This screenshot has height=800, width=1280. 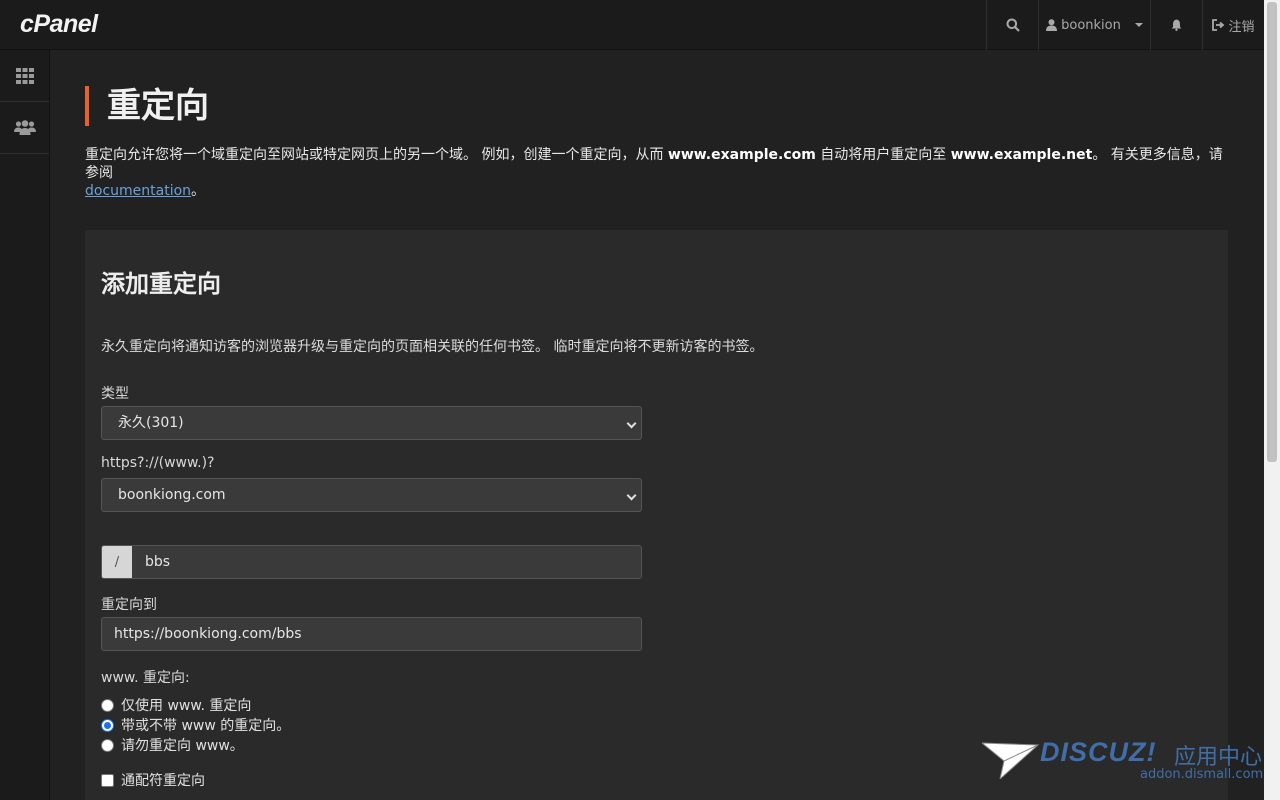 I want to click on users-icon, so click(x=24, y=127).